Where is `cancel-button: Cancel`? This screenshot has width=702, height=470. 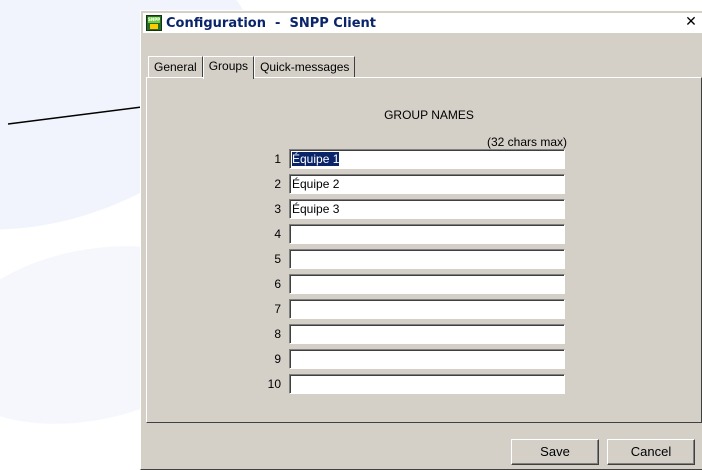 cancel-button: Cancel is located at coordinates (651, 452).